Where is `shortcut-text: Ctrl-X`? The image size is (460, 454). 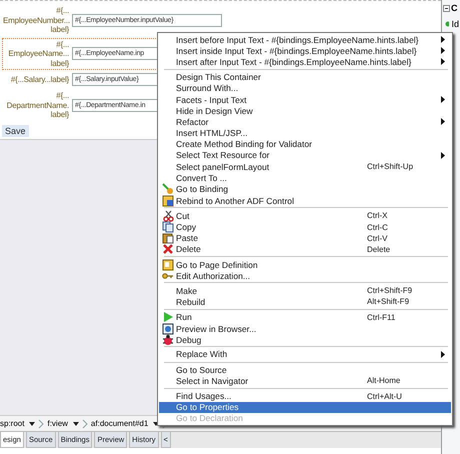 shortcut-text: Ctrl-X is located at coordinates (377, 215).